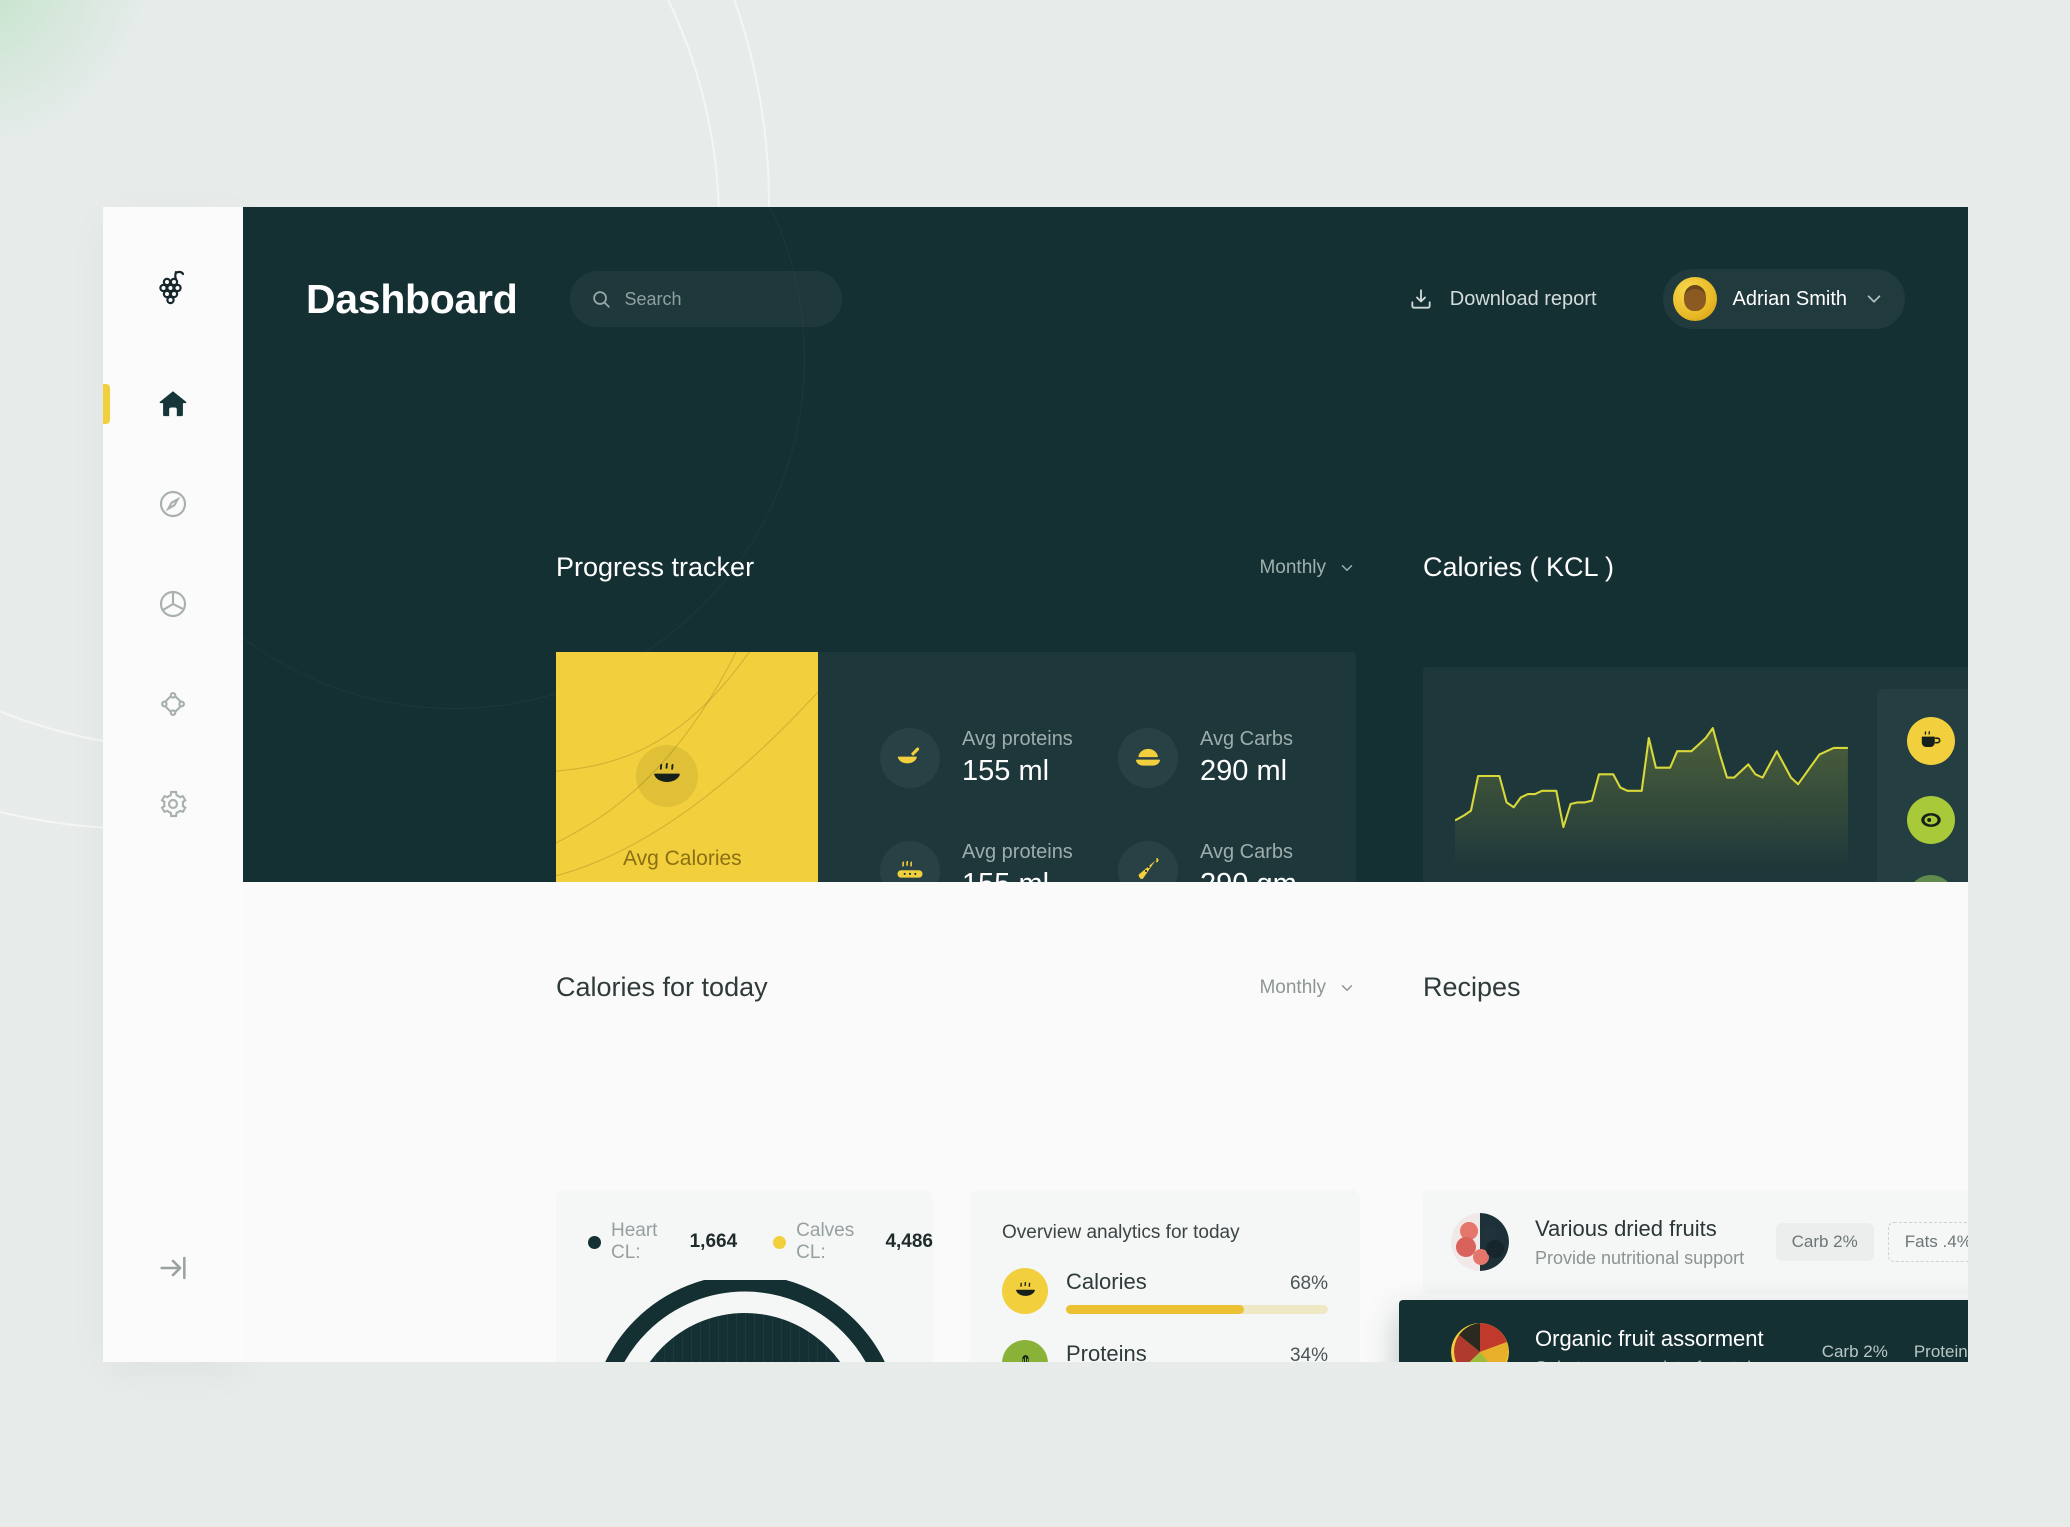 The image size is (2070, 1527). Describe the element at coordinates (1695, 987) in the screenshot. I see `recipes-header: Recipes Monthly` at that location.